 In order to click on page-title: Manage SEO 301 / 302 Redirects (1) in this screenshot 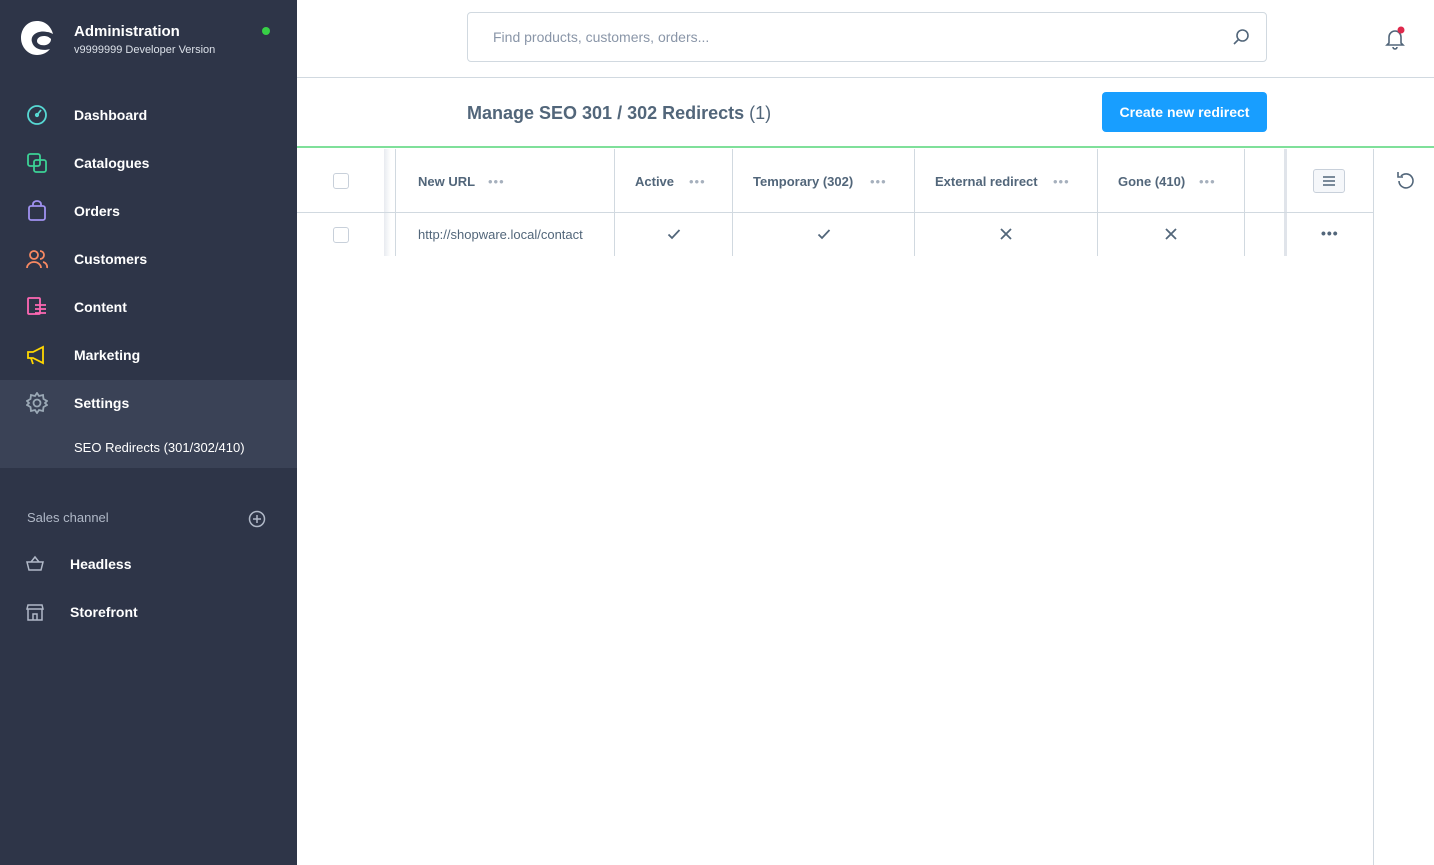, I will do `click(619, 113)`.